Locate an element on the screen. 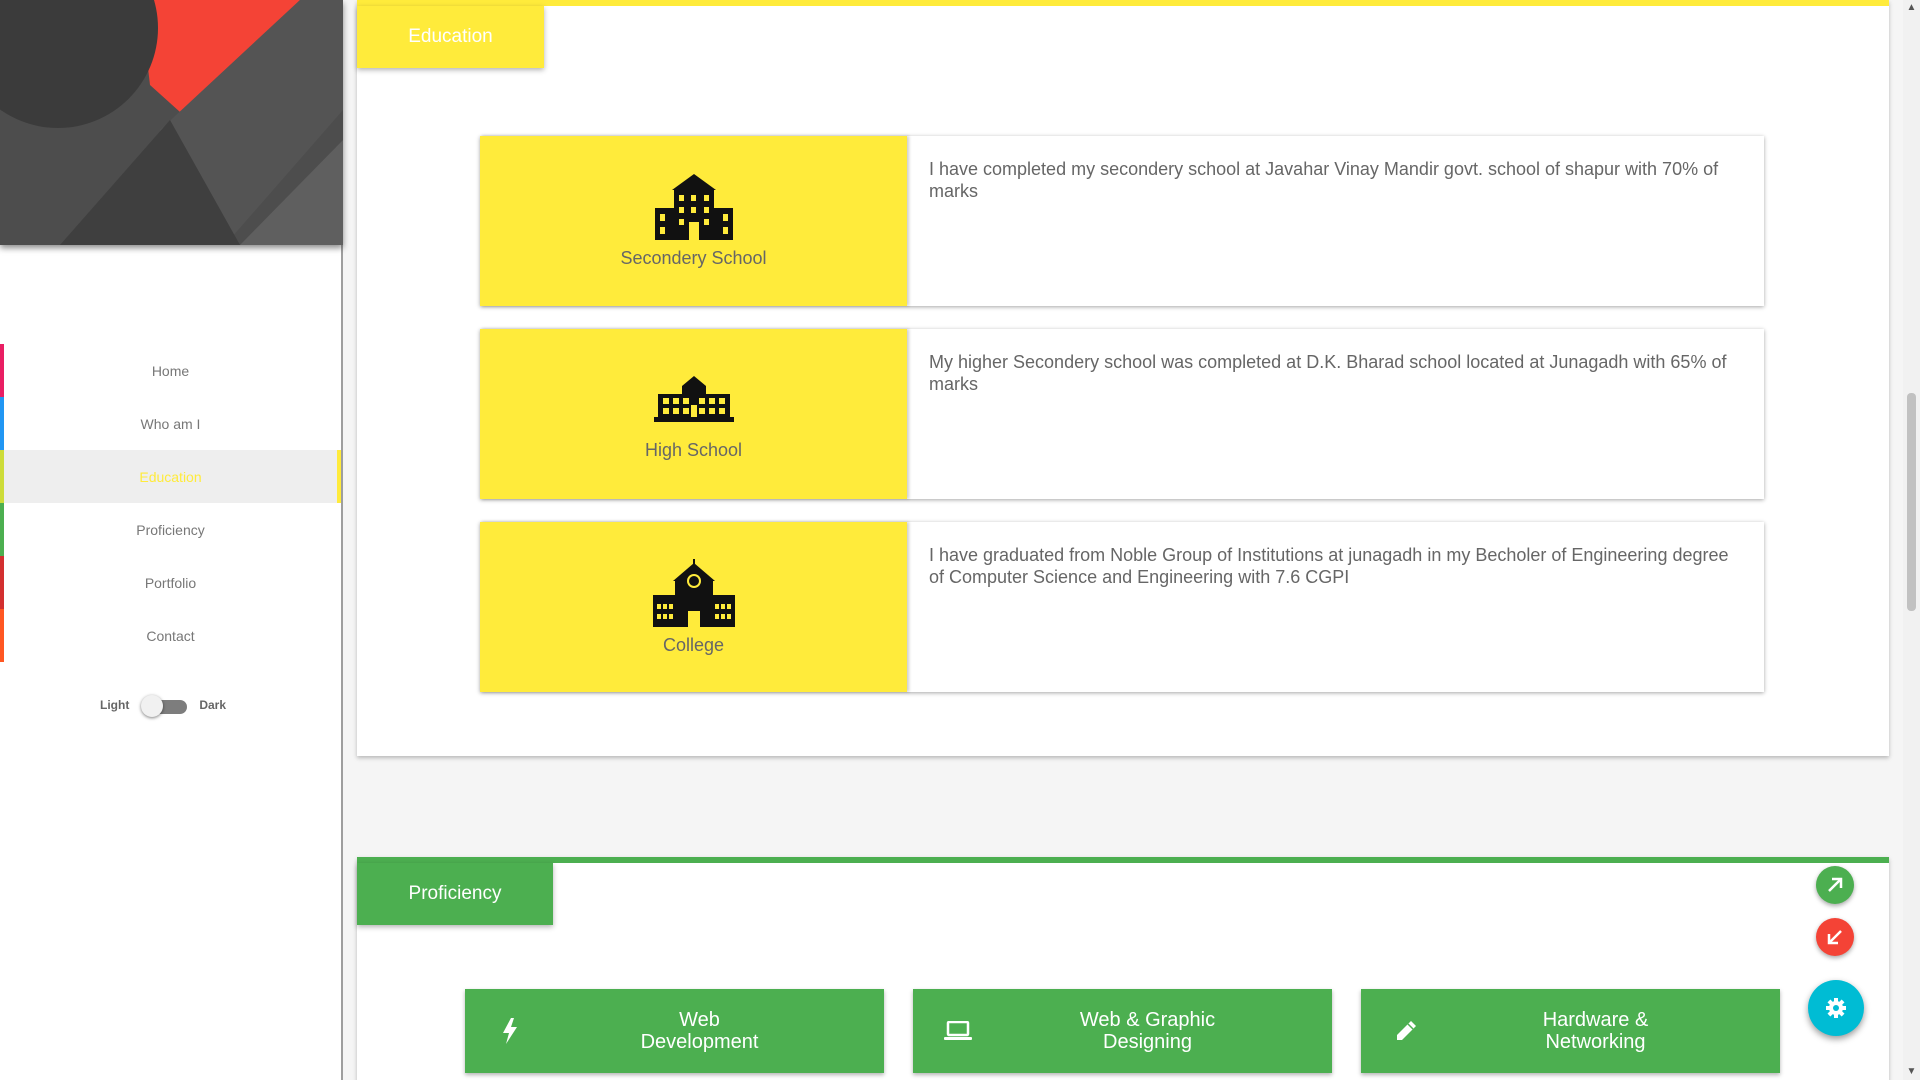 Image resolution: width=1920 pixels, height=1080 pixels. page-scrollbar: ▲ ▼ is located at coordinates (1911, 540).